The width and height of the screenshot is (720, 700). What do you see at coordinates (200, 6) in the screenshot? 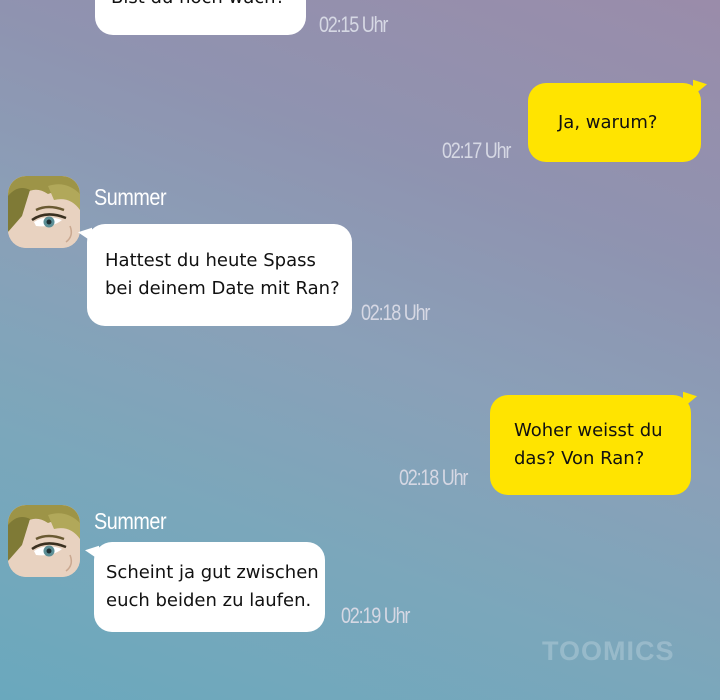
I see `message-text: Bist du noch wach?` at bounding box center [200, 6].